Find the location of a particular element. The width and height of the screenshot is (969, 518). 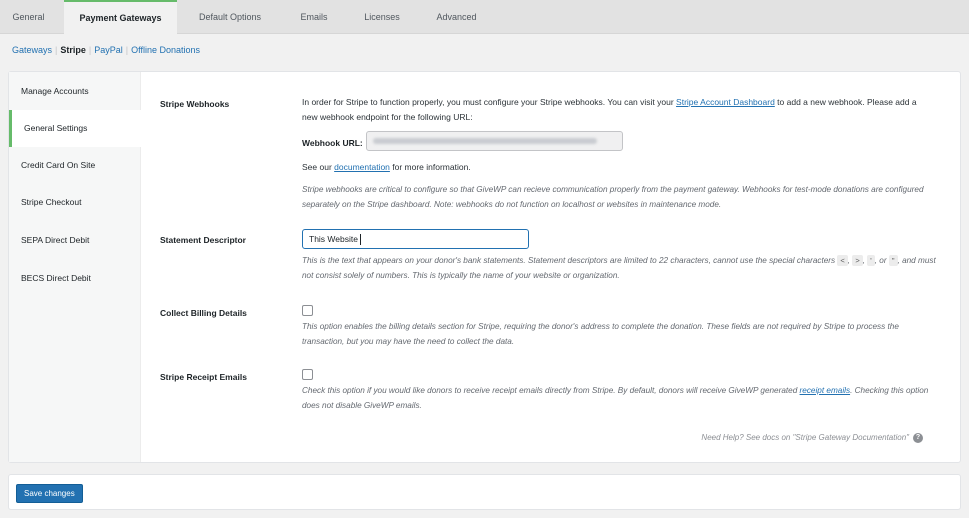

char-single-quote: ' is located at coordinates (871, 260).